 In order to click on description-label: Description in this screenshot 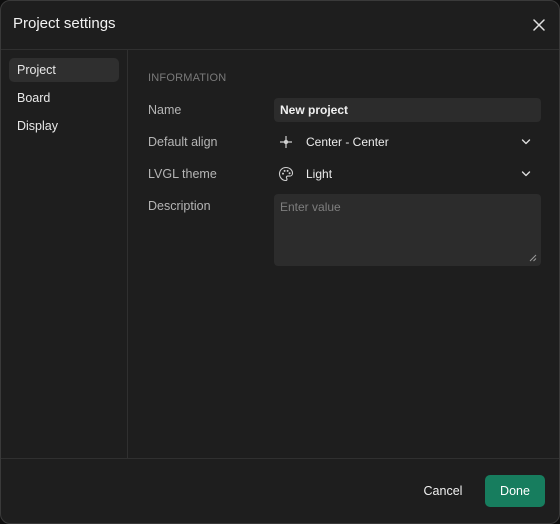, I will do `click(179, 206)`.